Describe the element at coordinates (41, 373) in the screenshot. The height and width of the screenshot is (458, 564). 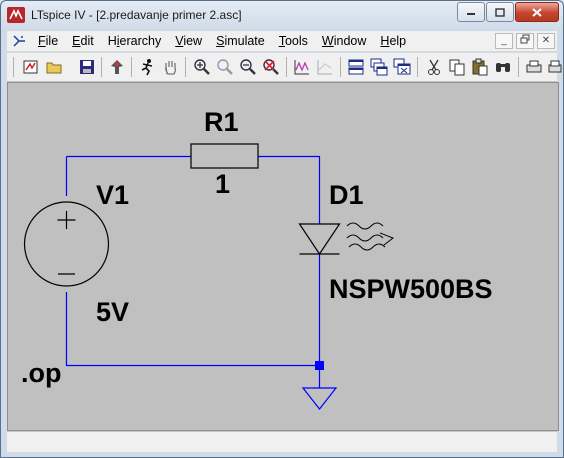
I see `spice-directive-op: .op` at that location.